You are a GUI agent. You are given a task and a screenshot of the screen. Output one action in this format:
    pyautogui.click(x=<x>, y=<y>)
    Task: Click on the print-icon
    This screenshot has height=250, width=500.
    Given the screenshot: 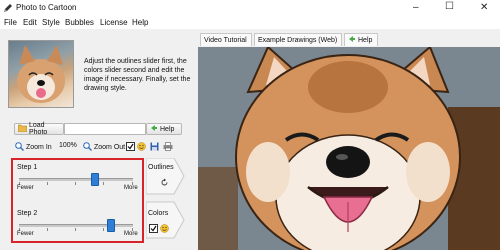 What is the action you would take?
    pyautogui.click(x=168, y=147)
    